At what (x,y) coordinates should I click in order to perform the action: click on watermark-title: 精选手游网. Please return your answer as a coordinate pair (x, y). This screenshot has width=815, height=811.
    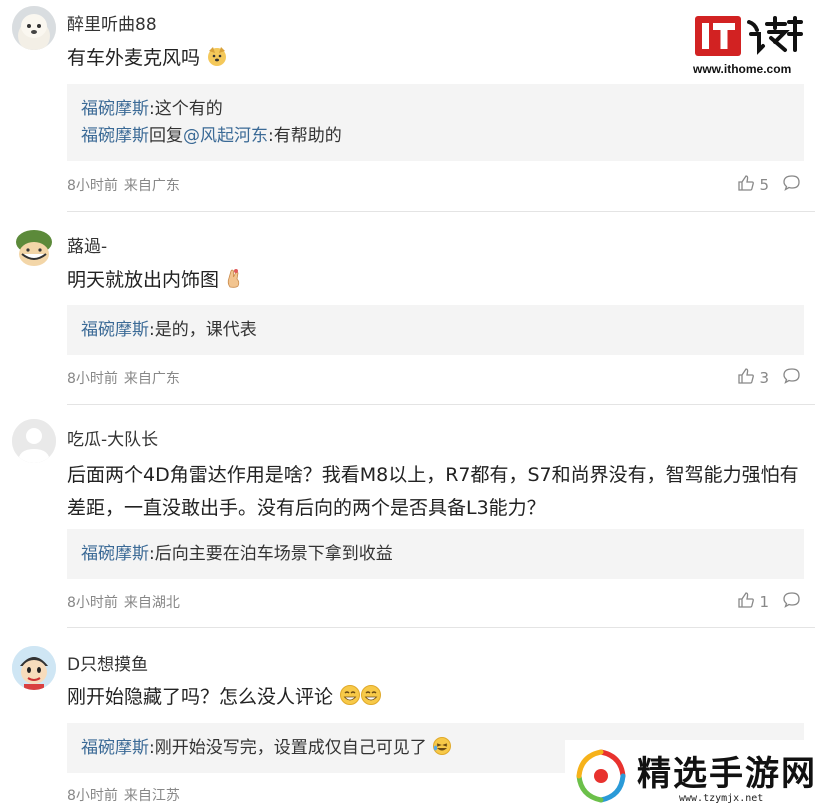
    Looking at the image, I should click on (726, 774).